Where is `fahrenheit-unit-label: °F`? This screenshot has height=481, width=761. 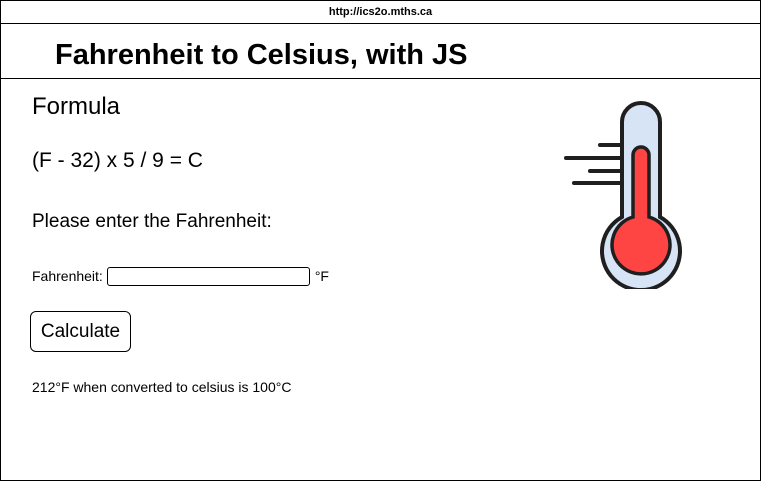 fahrenheit-unit-label: °F is located at coordinates (321, 276).